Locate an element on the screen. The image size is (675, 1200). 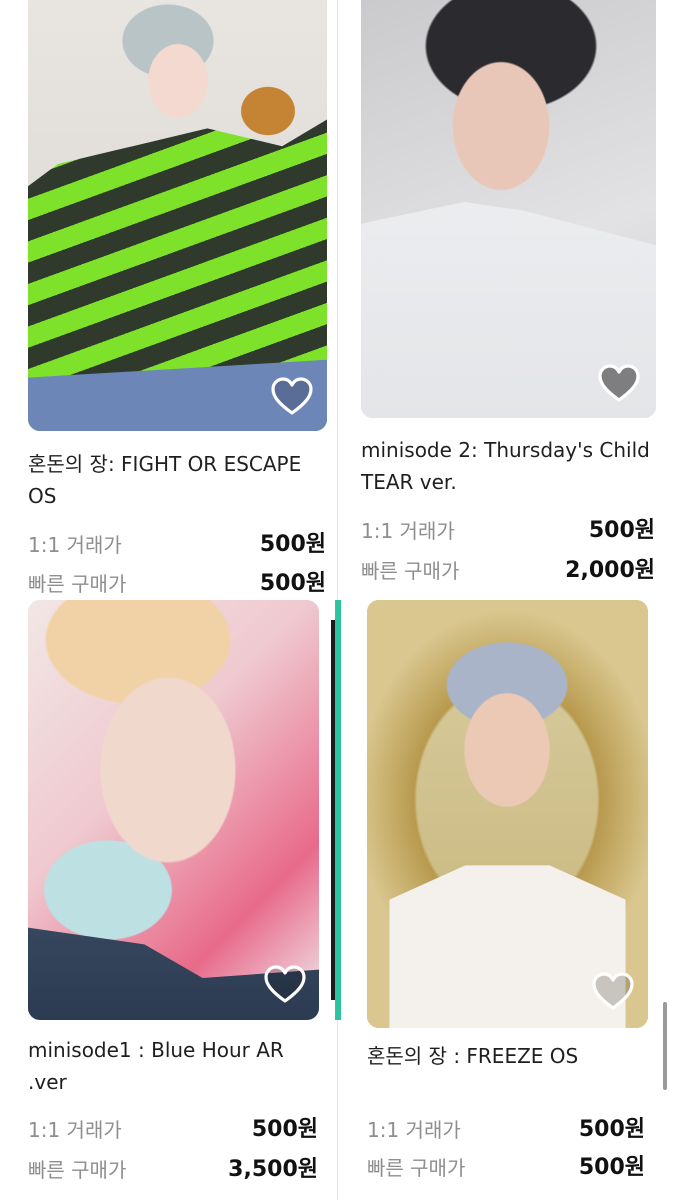
quick-price-row: 빠른 구매가 2,000원 is located at coordinates (508, 571).